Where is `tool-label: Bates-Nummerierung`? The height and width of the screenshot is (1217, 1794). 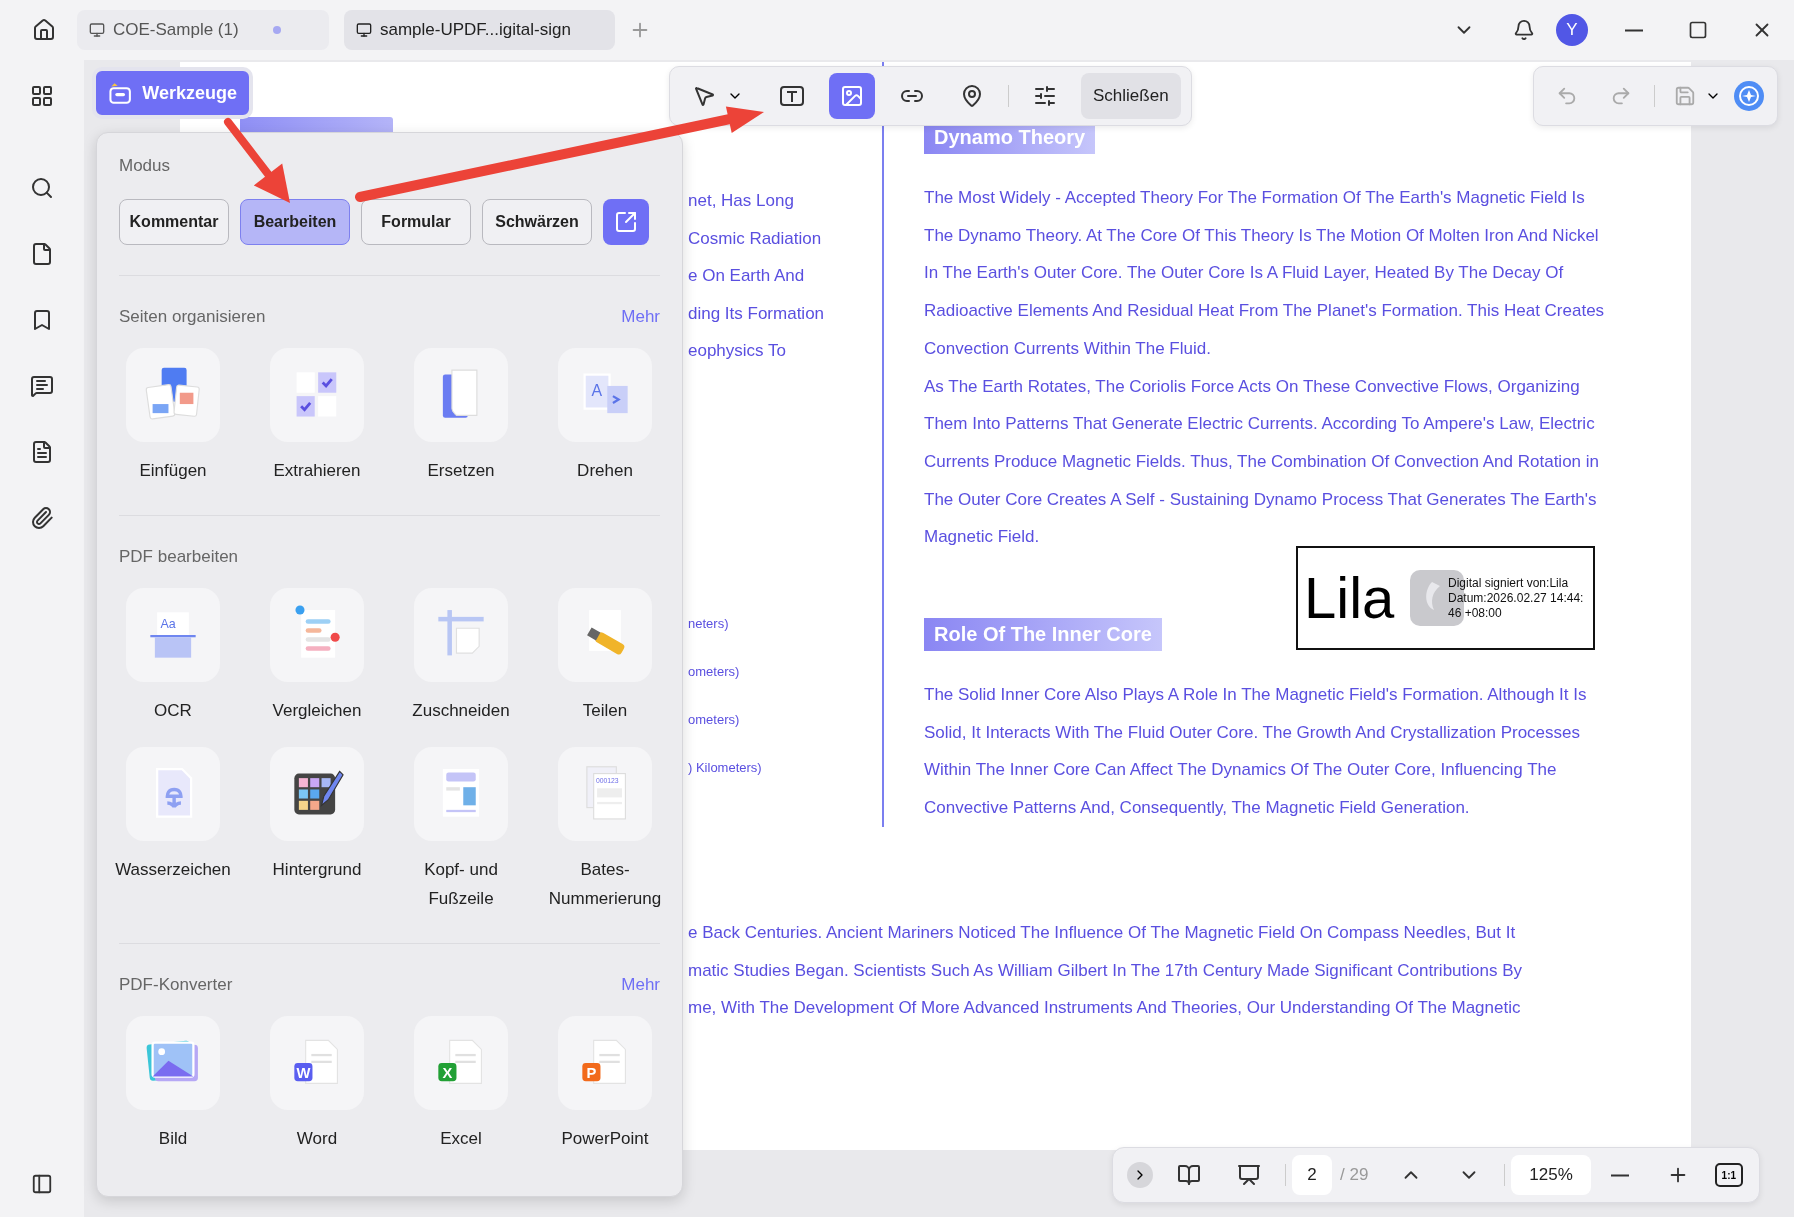 tool-label: Bates-Nummerierung is located at coordinates (605, 884).